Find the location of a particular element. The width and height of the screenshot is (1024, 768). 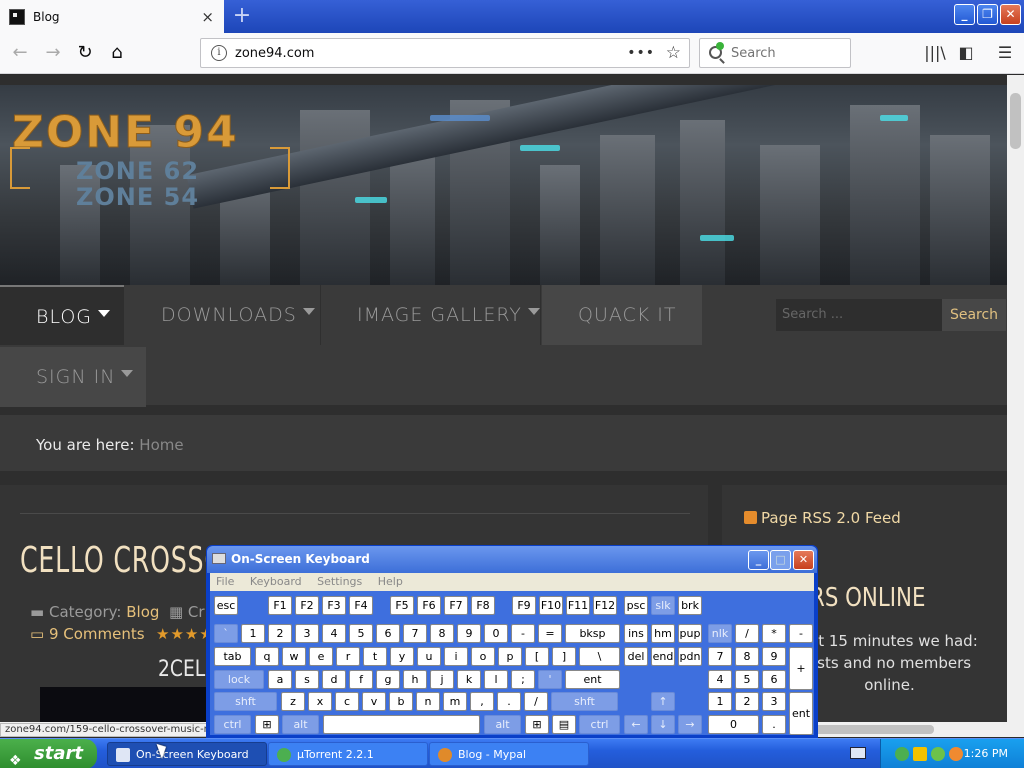

key-j: j is located at coordinates (442, 679).